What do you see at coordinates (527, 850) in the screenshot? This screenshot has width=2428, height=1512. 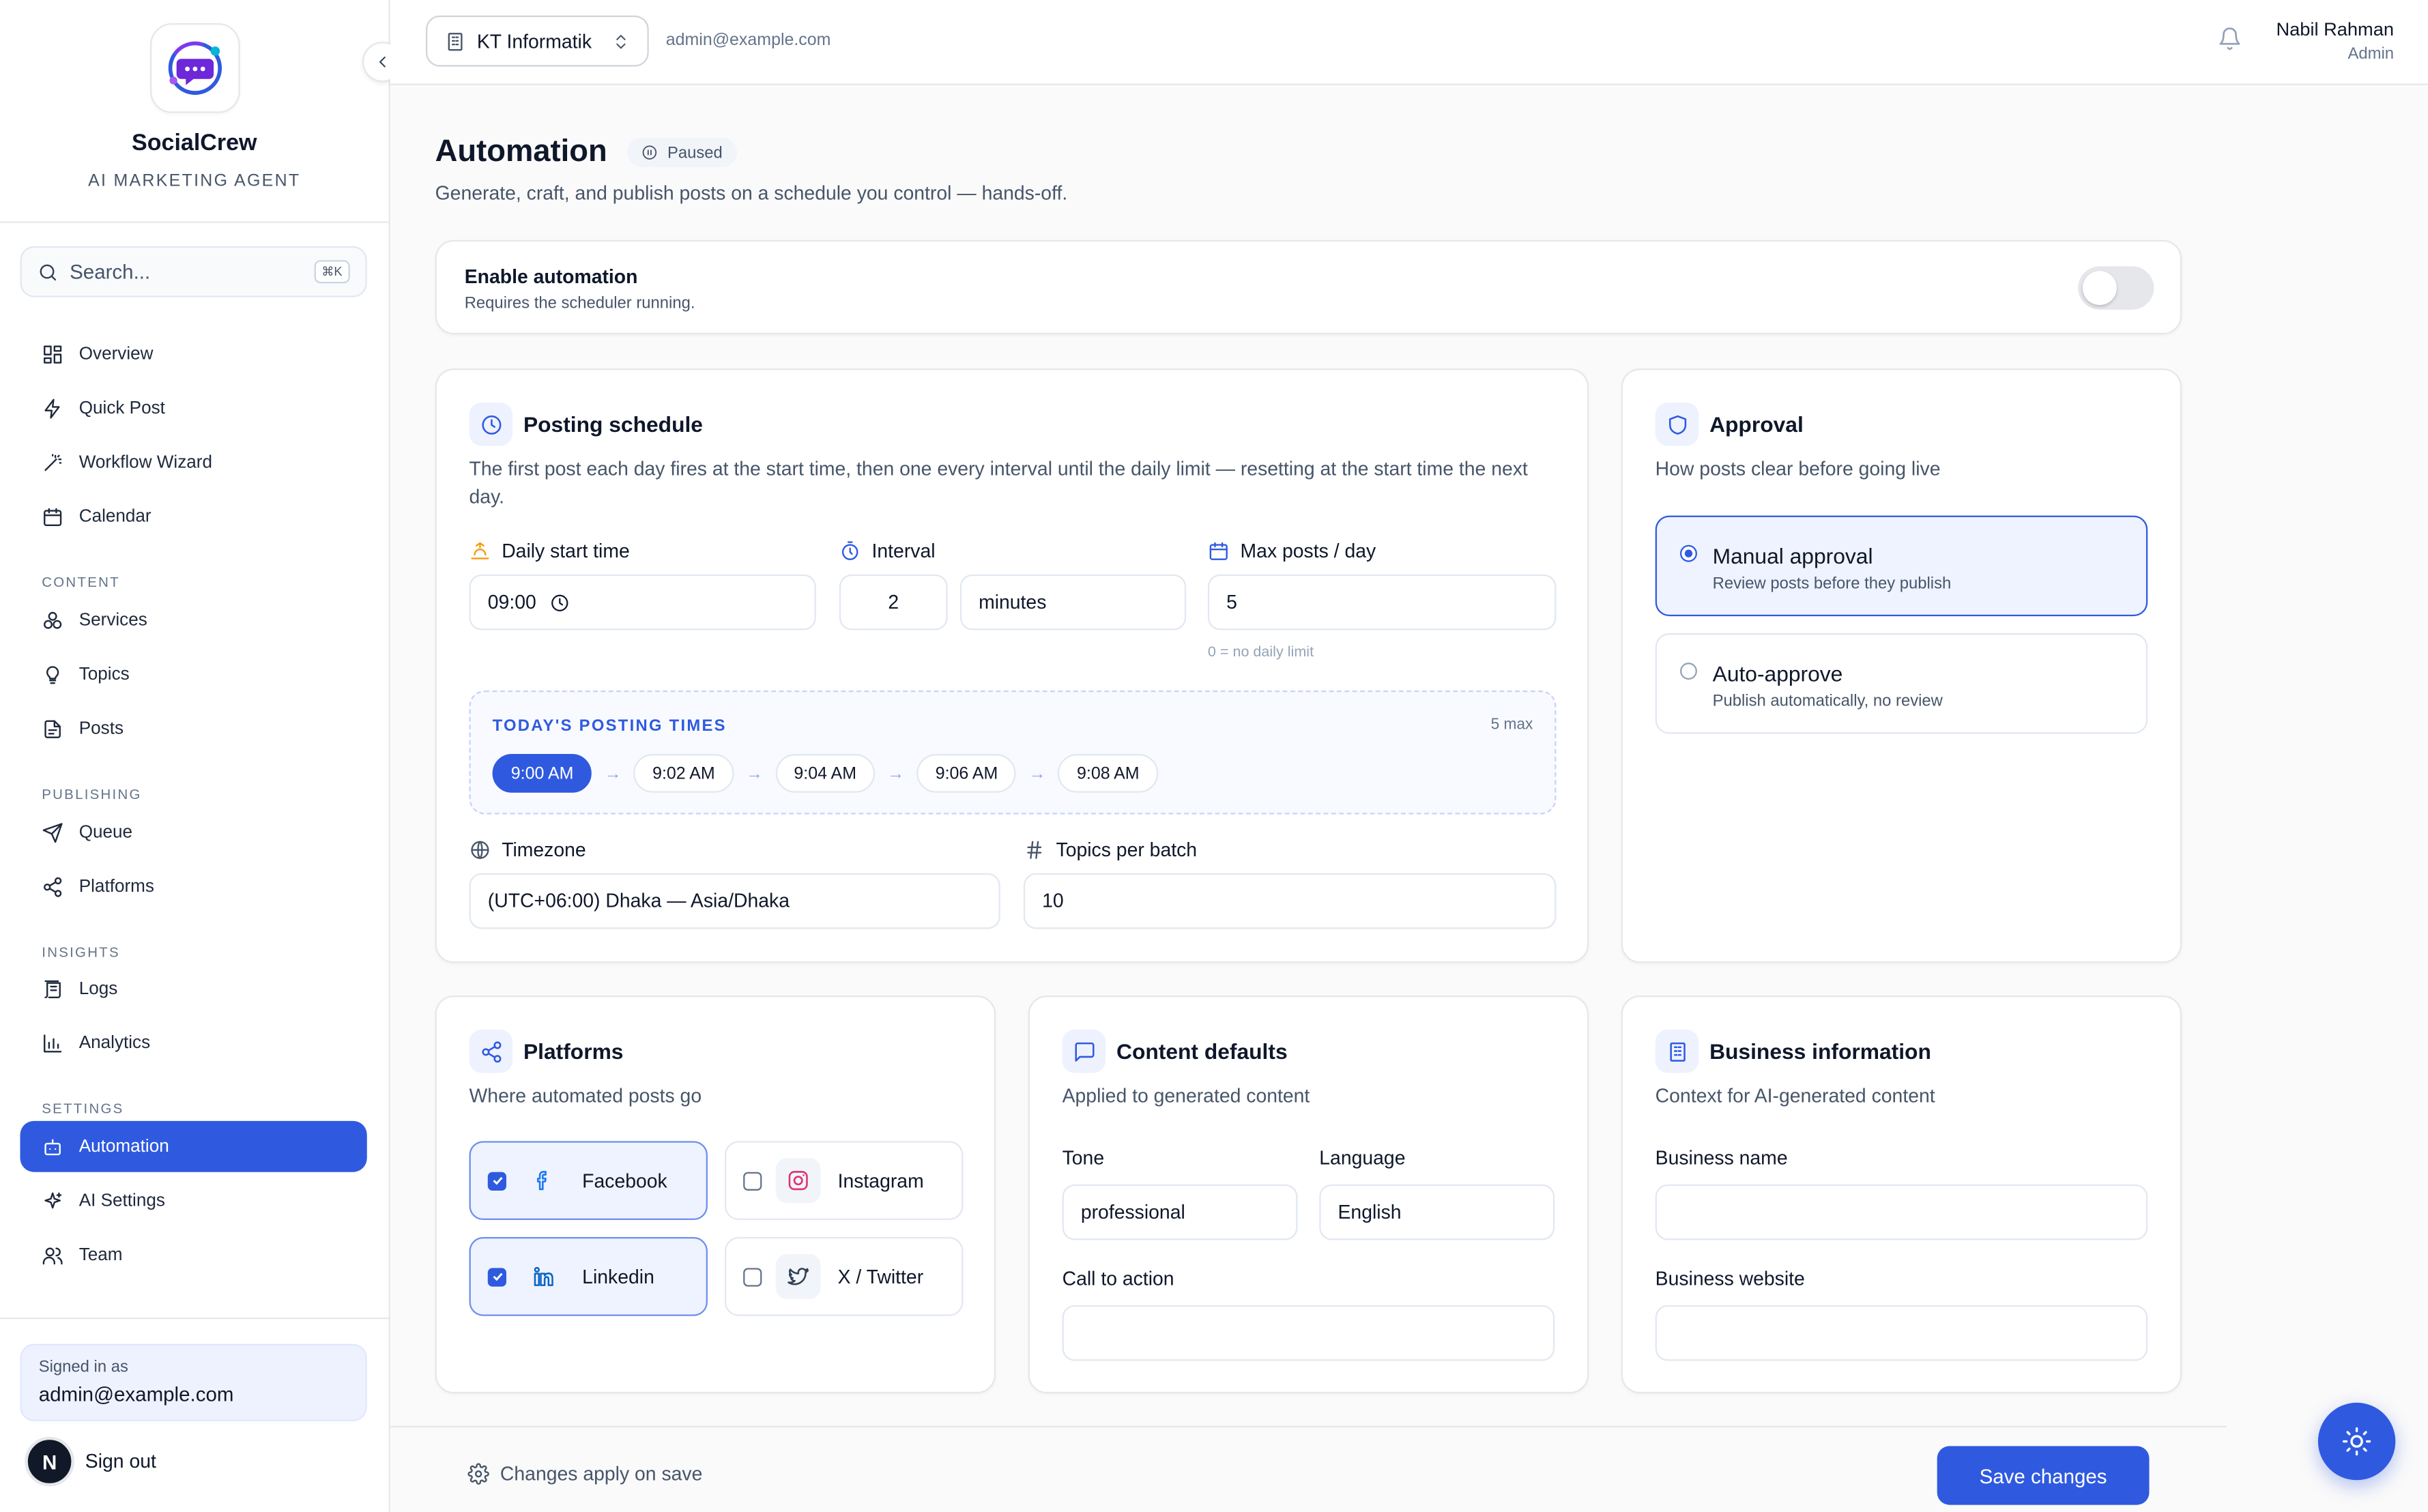 I see `timezone-label: Timezone` at bounding box center [527, 850].